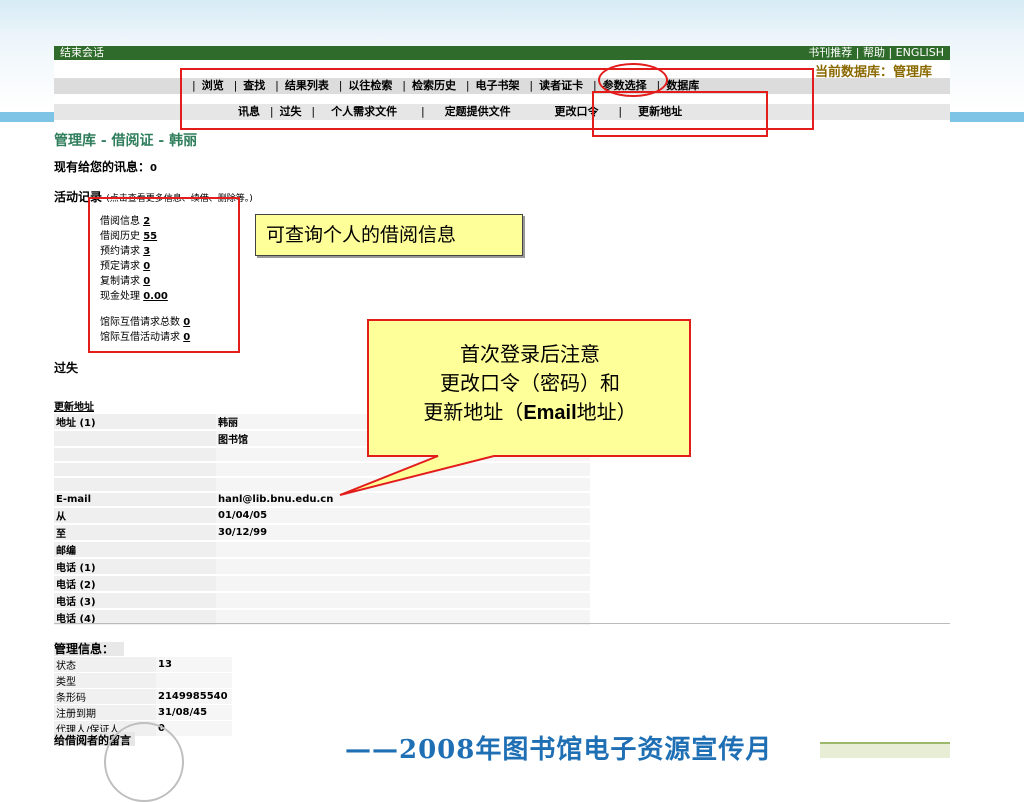 The height and width of the screenshot is (802, 1024). I want to click on table-row: 注册到期 31/08/45, so click(143, 712).